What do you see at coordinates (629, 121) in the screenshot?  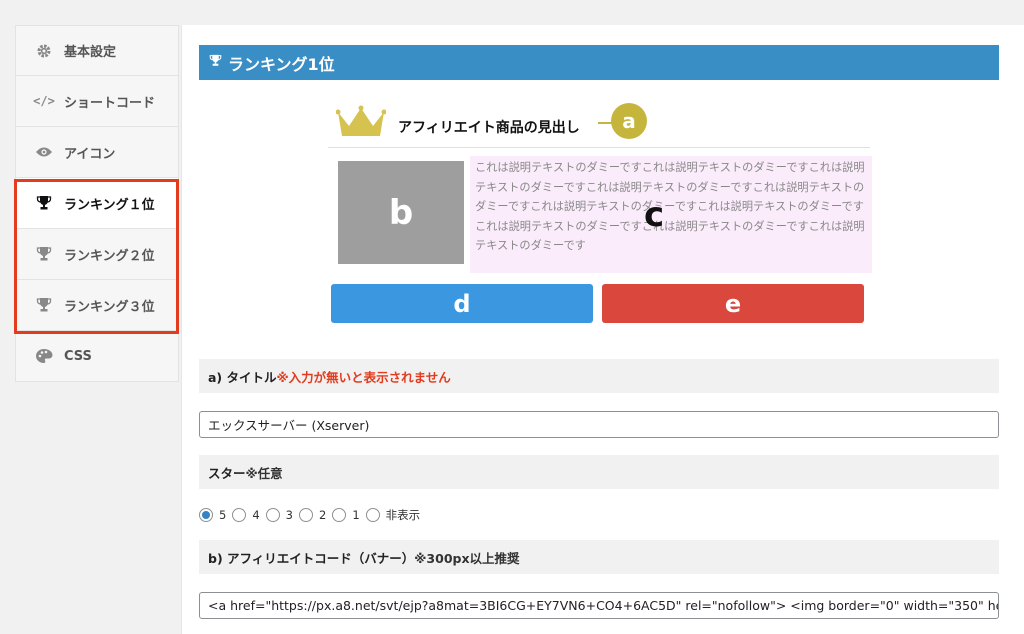 I see `callout-badge-a: a` at bounding box center [629, 121].